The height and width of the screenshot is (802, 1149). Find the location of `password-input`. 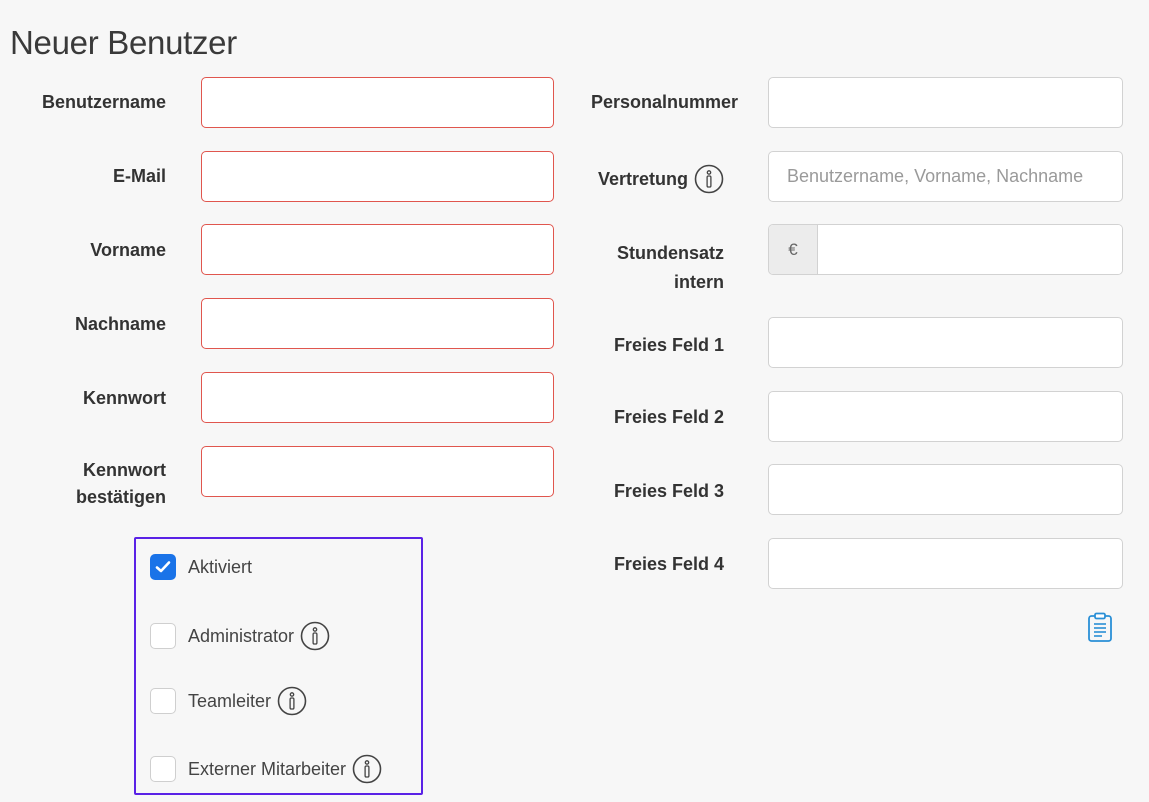

password-input is located at coordinates (377, 397).